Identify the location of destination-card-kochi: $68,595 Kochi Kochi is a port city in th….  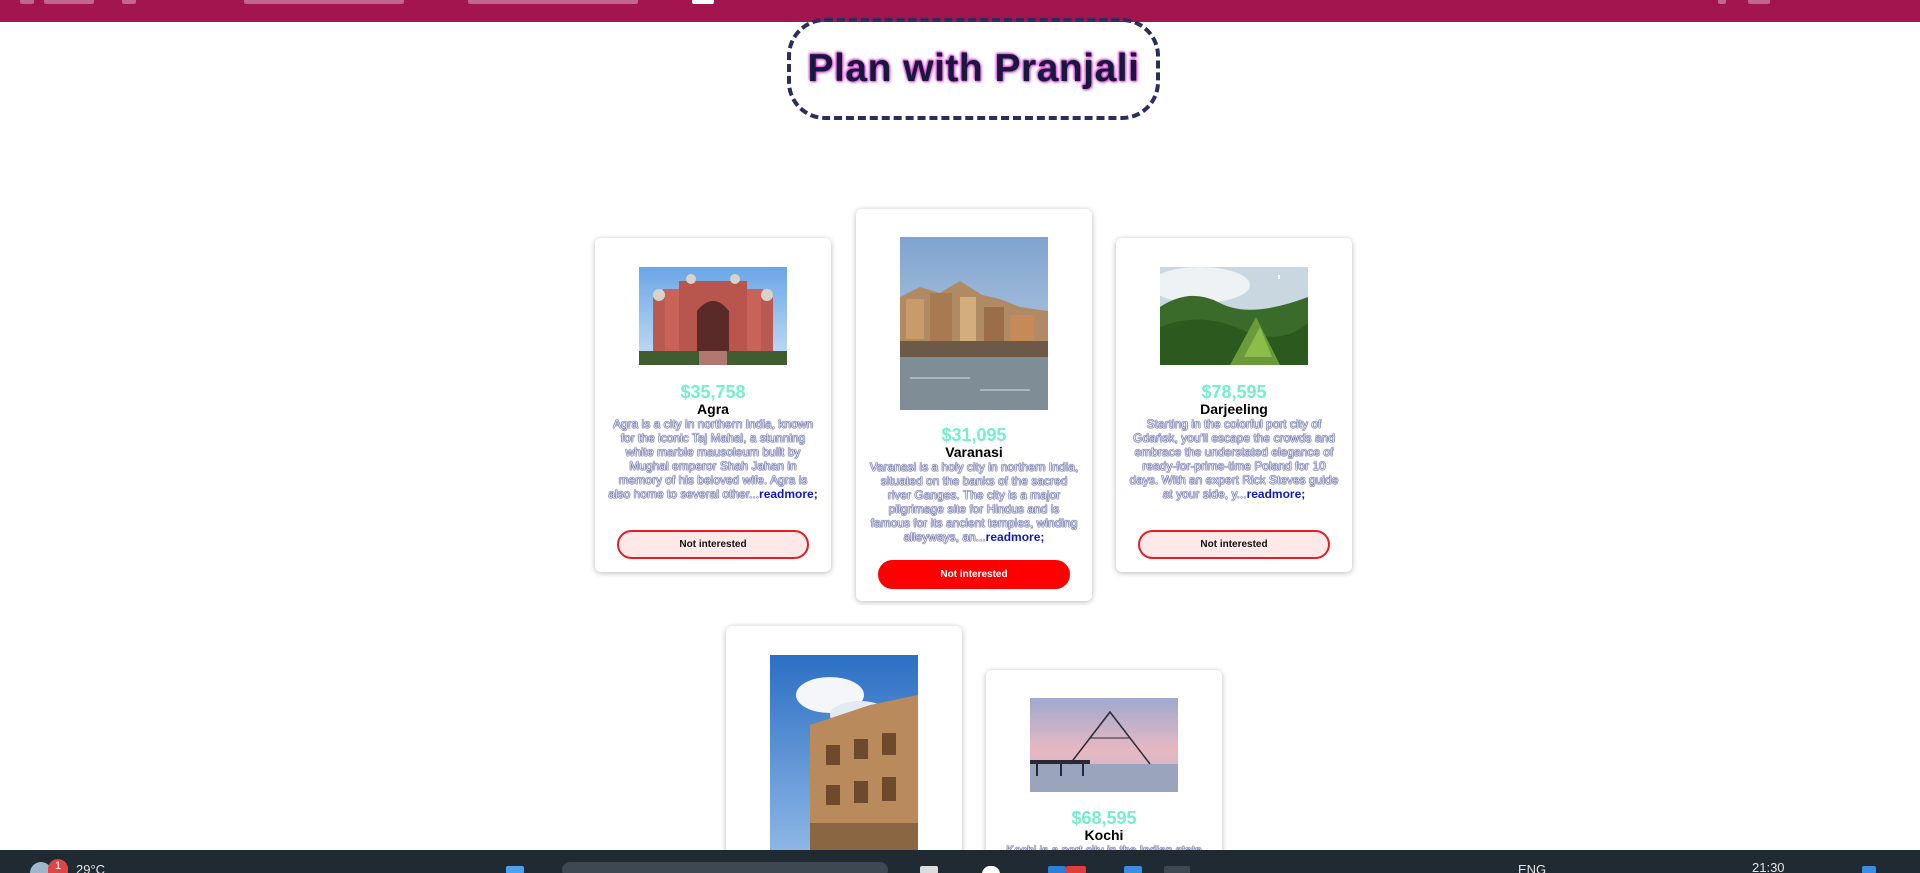
(1104, 768).